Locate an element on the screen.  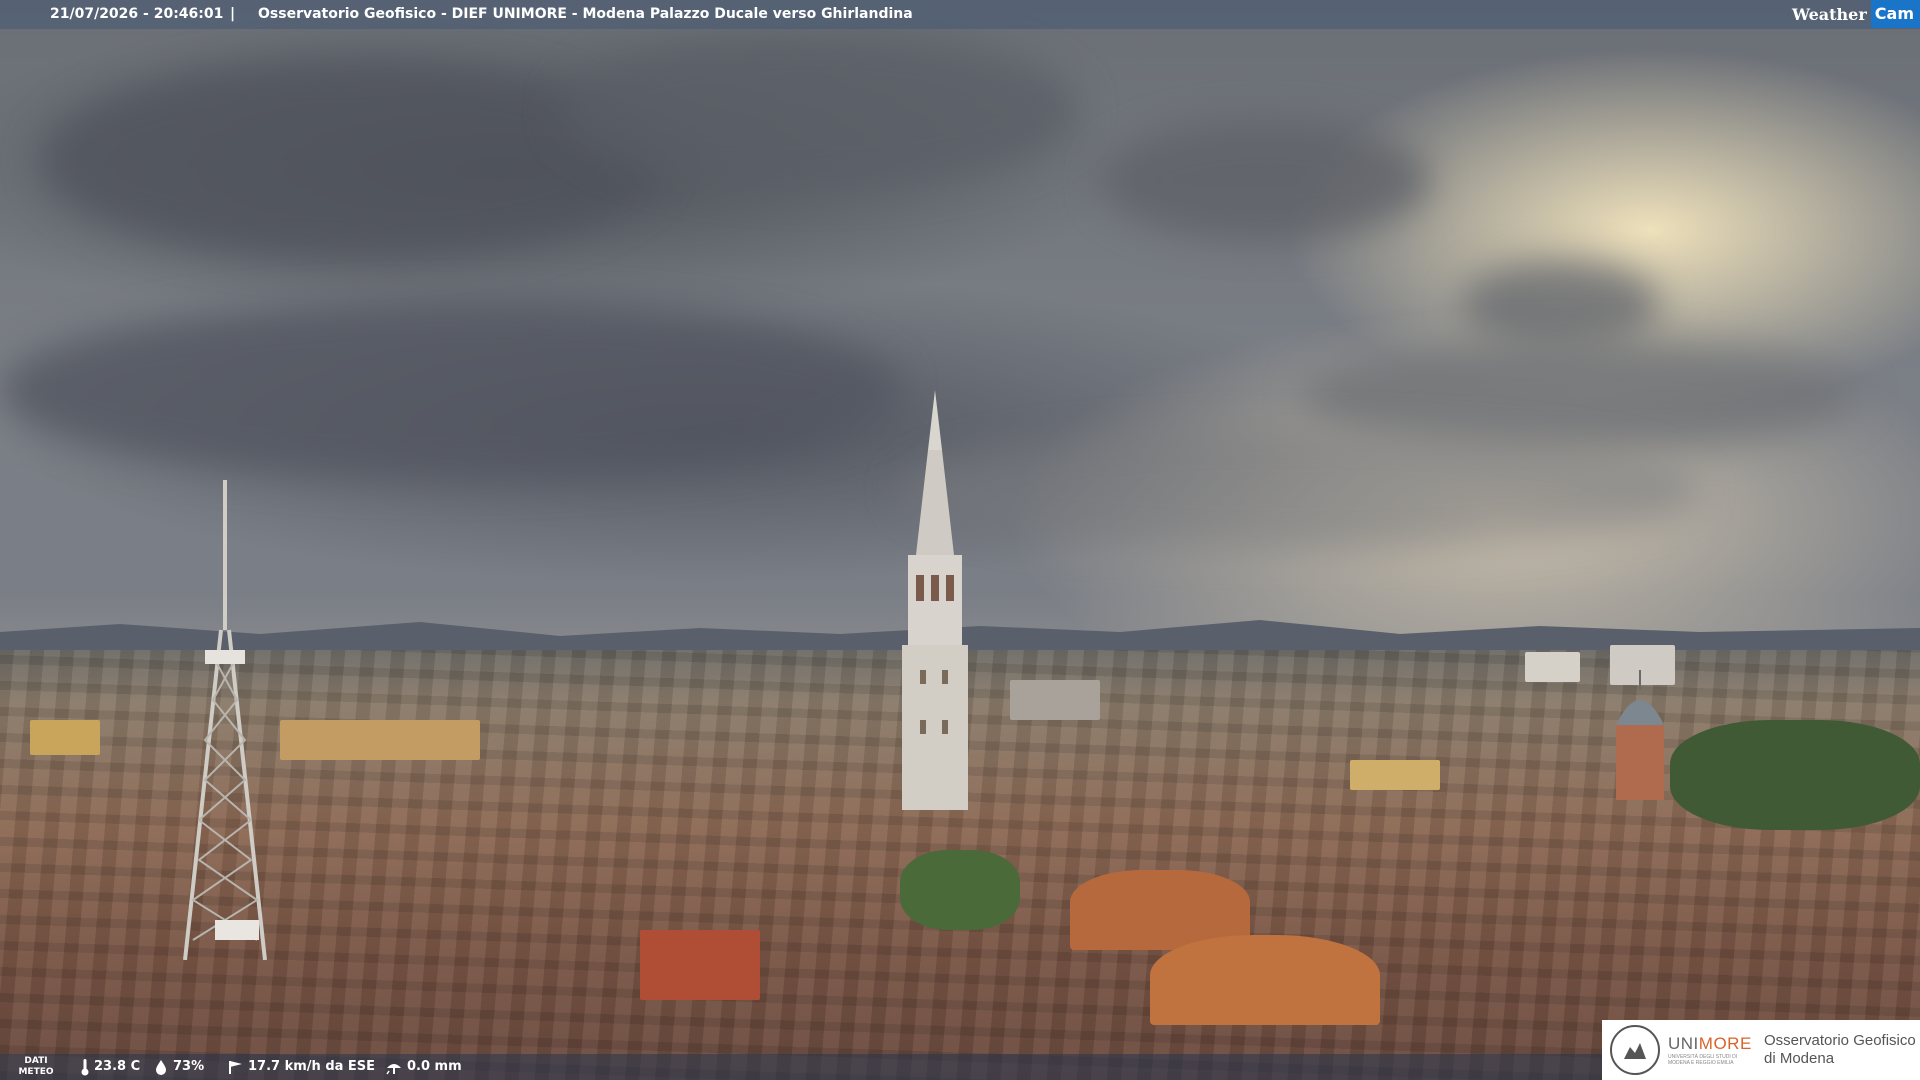
observatory-line2: di Modena is located at coordinates (1799, 1058).